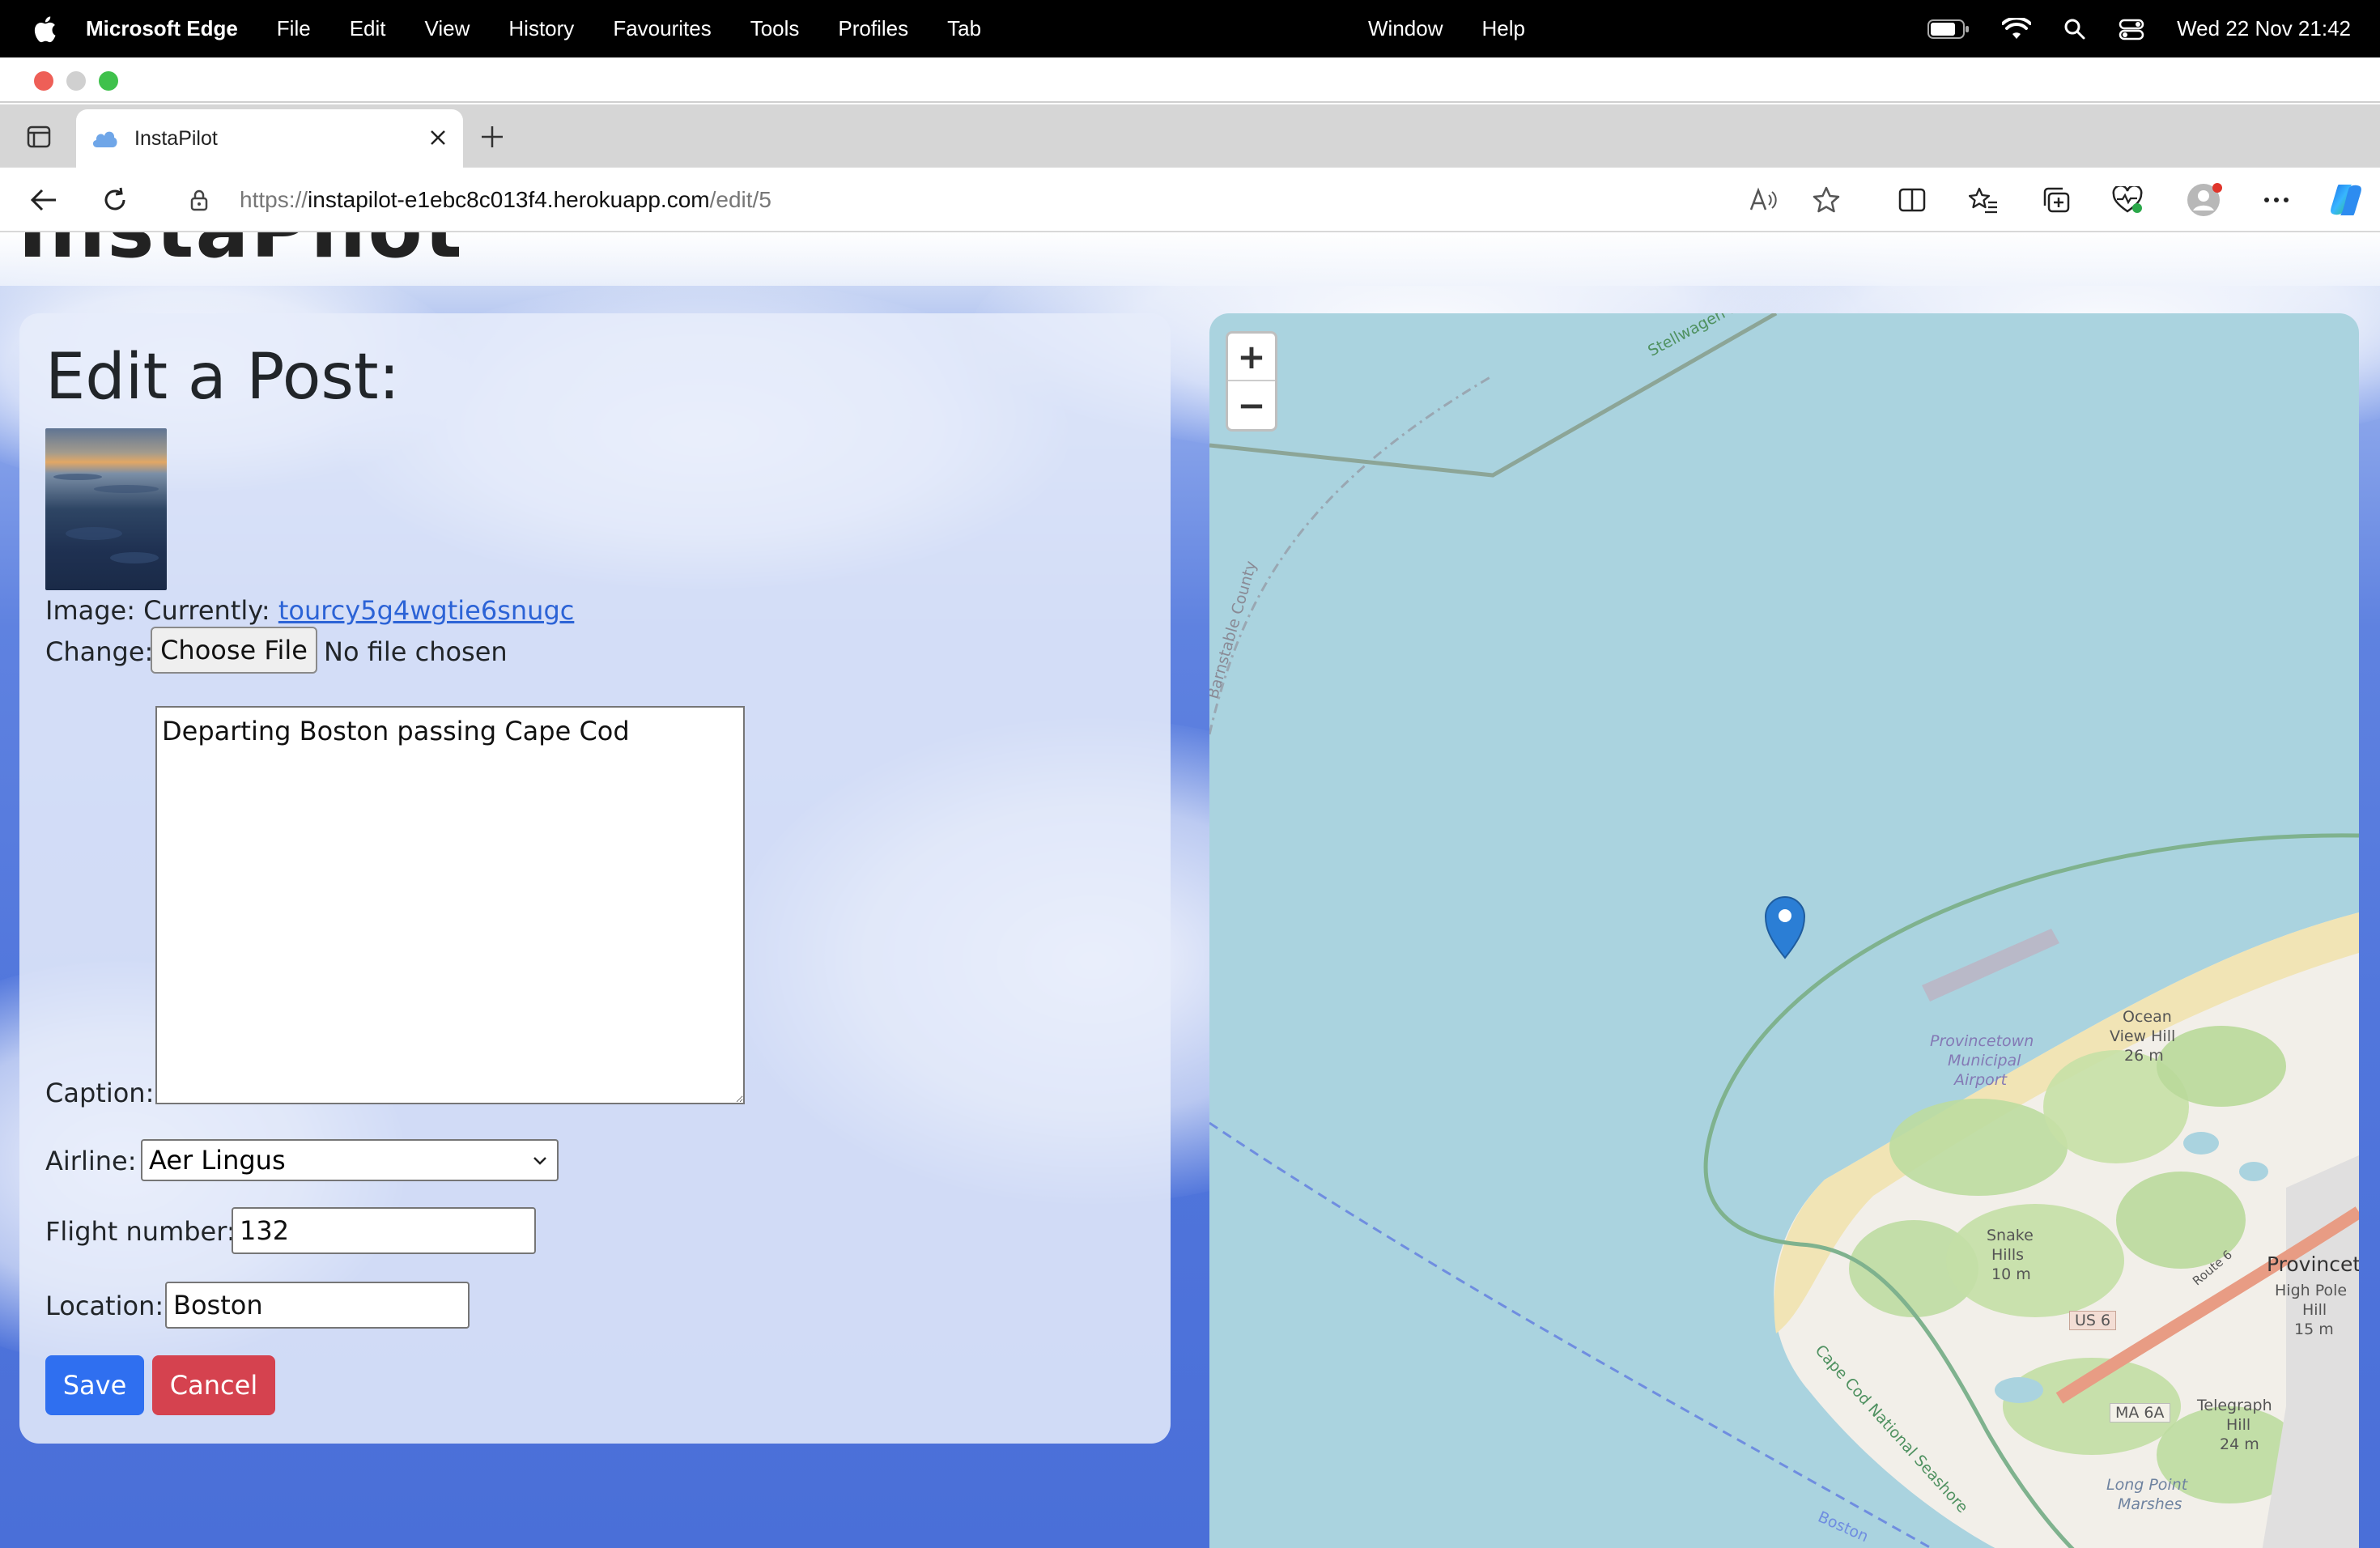 This screenshot has height=1548, width=2380. What do you see at coordinates (2314, 1329) in the screenshot?
I see `map-label-high-pole-height: 15 m` at bounding box center [2314, 1329].